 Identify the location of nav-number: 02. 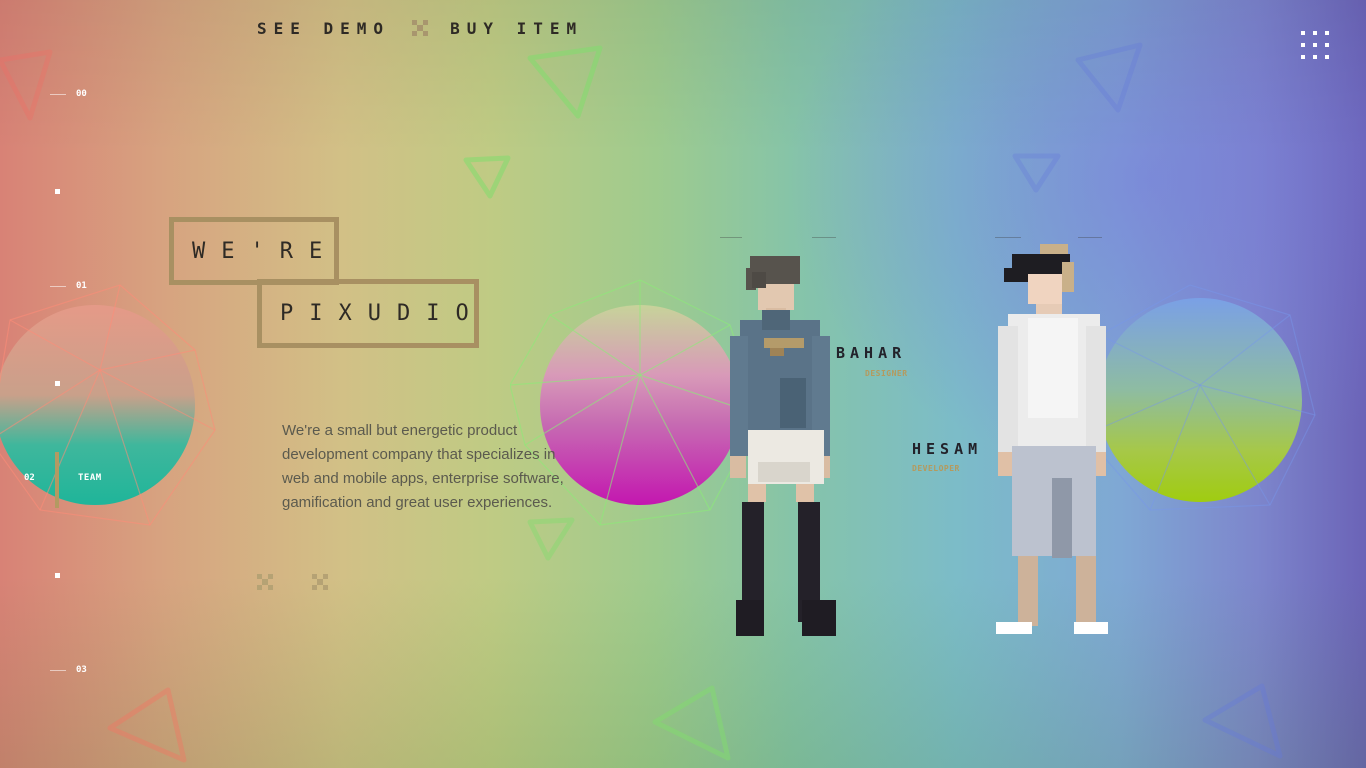
(29, 478).